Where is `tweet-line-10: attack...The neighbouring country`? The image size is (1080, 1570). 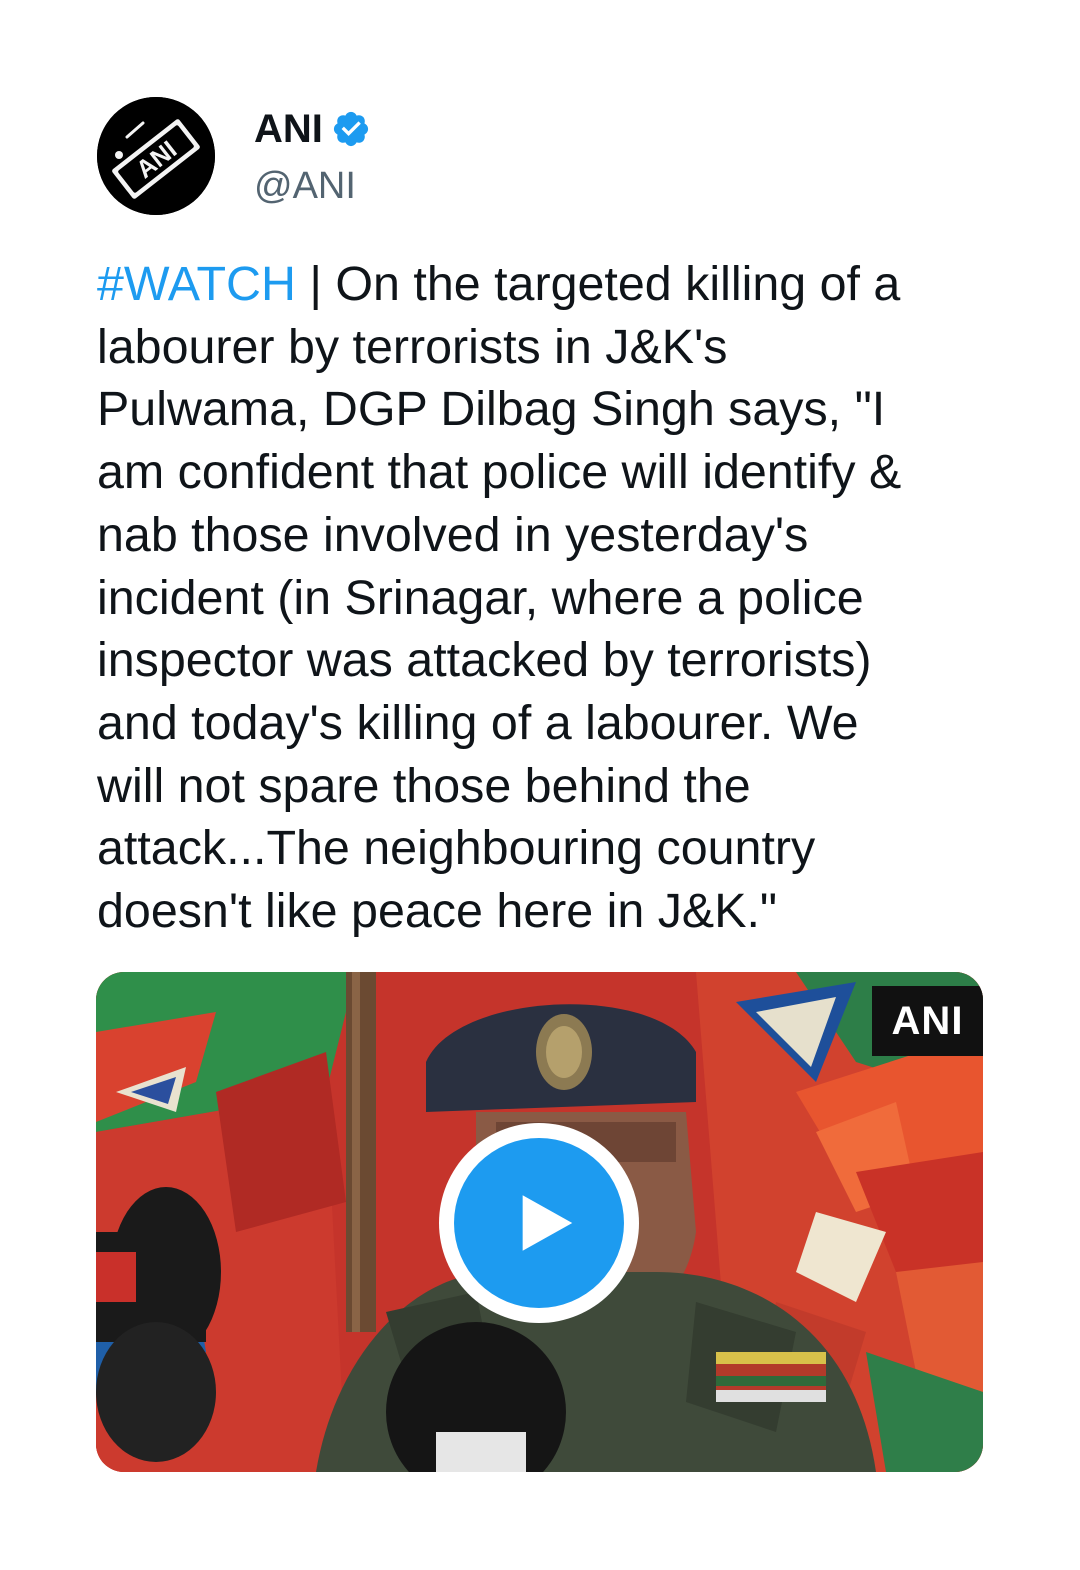 tweet-line-10: attack...The neighbouring country is located at coordinates (456, 848).